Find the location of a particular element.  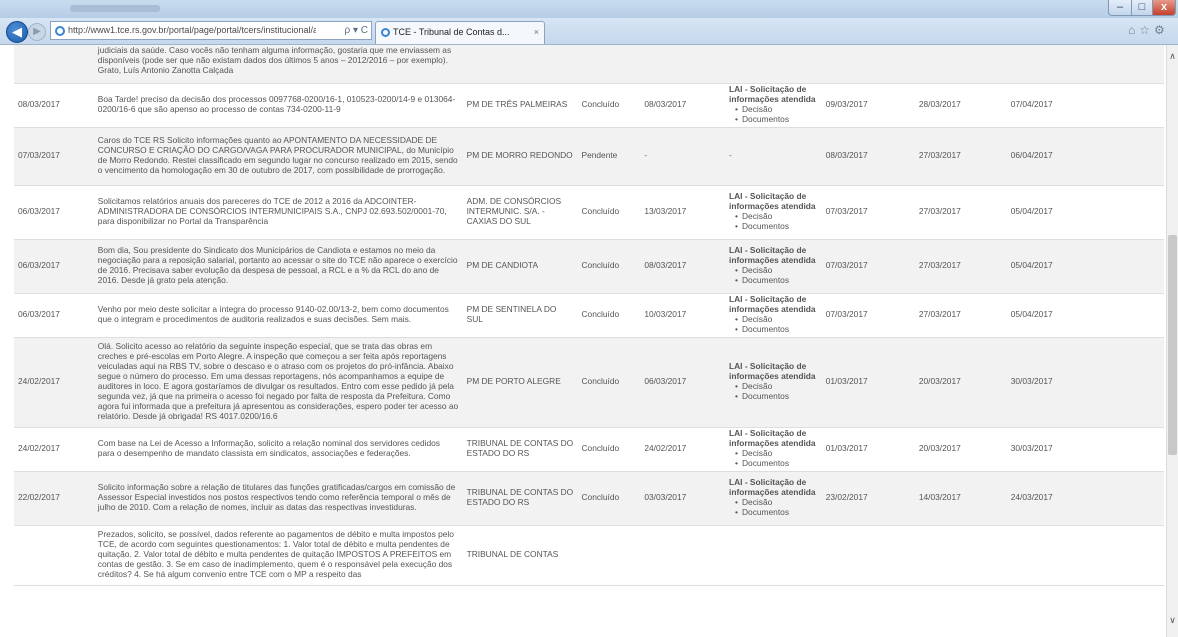

organization-cell-text: PM DE PORTO ALEGRE is located at coordinates (513, 381).